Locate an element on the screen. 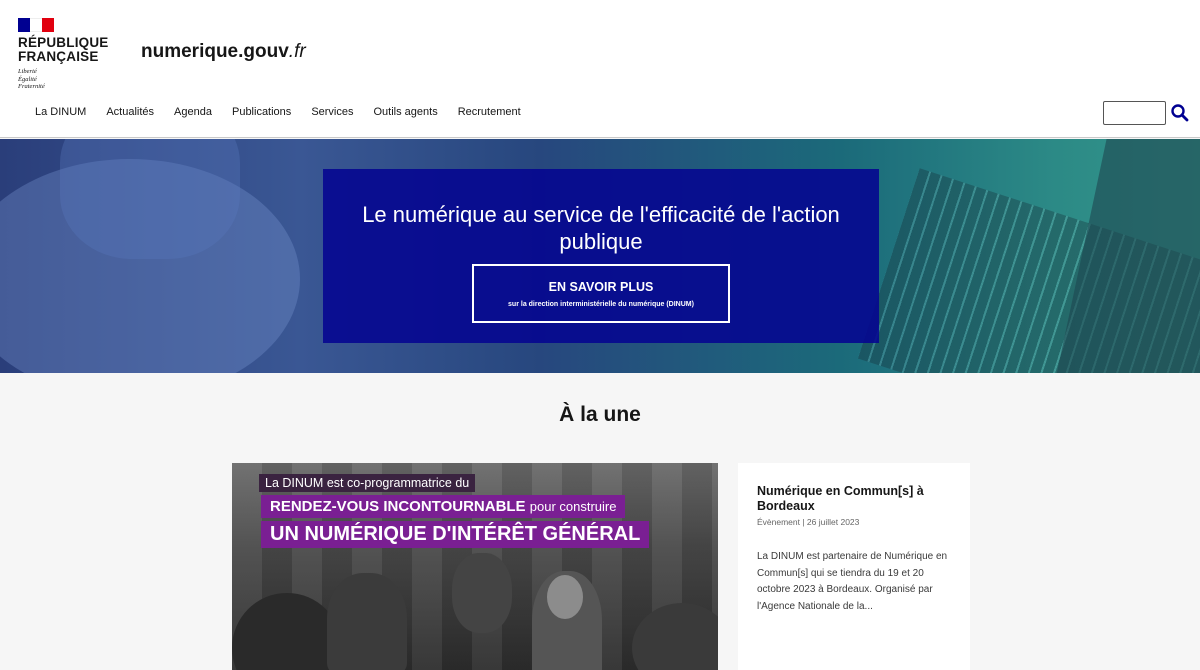  image-caption-line2-small: pour construire is located at coordinates (573, 506).